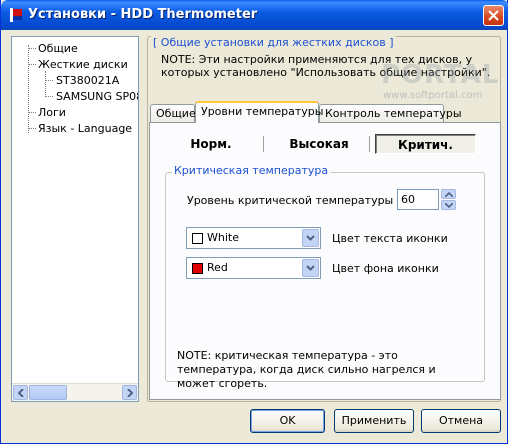 Image resolution: width=508 pixels, height=444 pixels. Describe the element at coordinates (273, 42) in the screenshot. I see `group-title: [ Общие установки для жестких дисков ]` at that location.